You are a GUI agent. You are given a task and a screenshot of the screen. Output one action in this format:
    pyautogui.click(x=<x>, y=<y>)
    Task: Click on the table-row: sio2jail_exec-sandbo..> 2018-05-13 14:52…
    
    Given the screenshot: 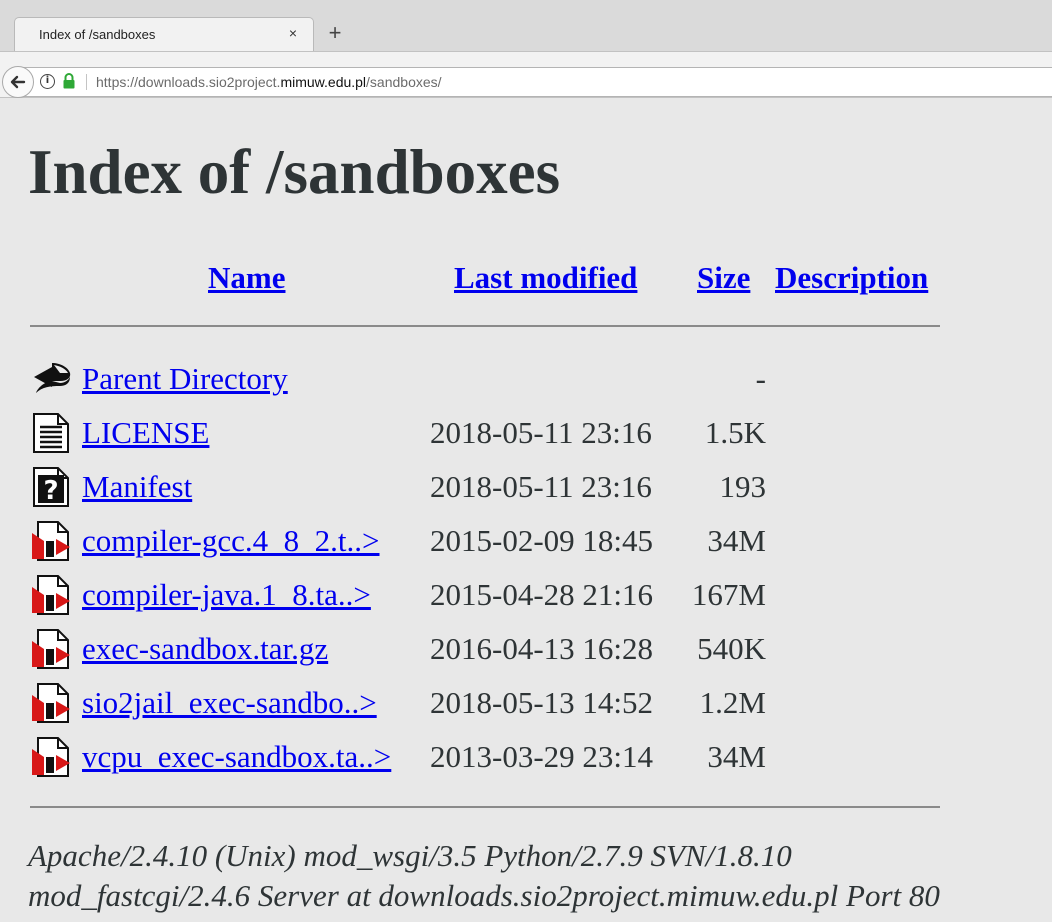 What is the action you would take?
    pyautogui.click(x=526, y=708)
    